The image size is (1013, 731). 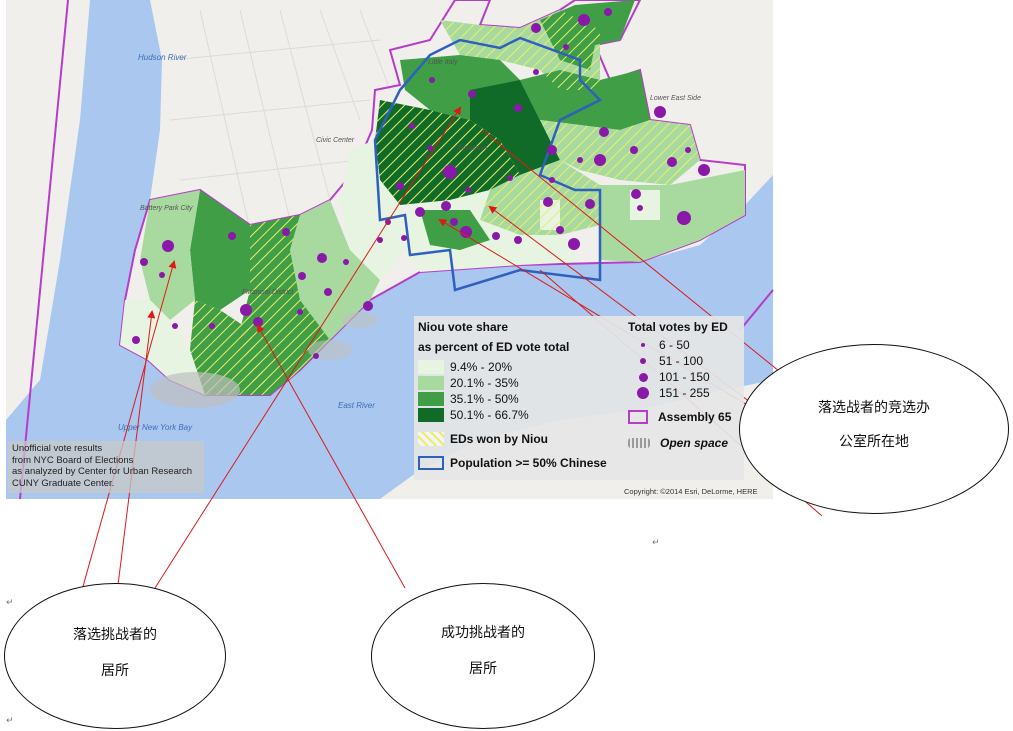 What do you see at coordinates (639, 443) in the screenshot?
I see `open-space-swatch` at bounding box center [639, 443].